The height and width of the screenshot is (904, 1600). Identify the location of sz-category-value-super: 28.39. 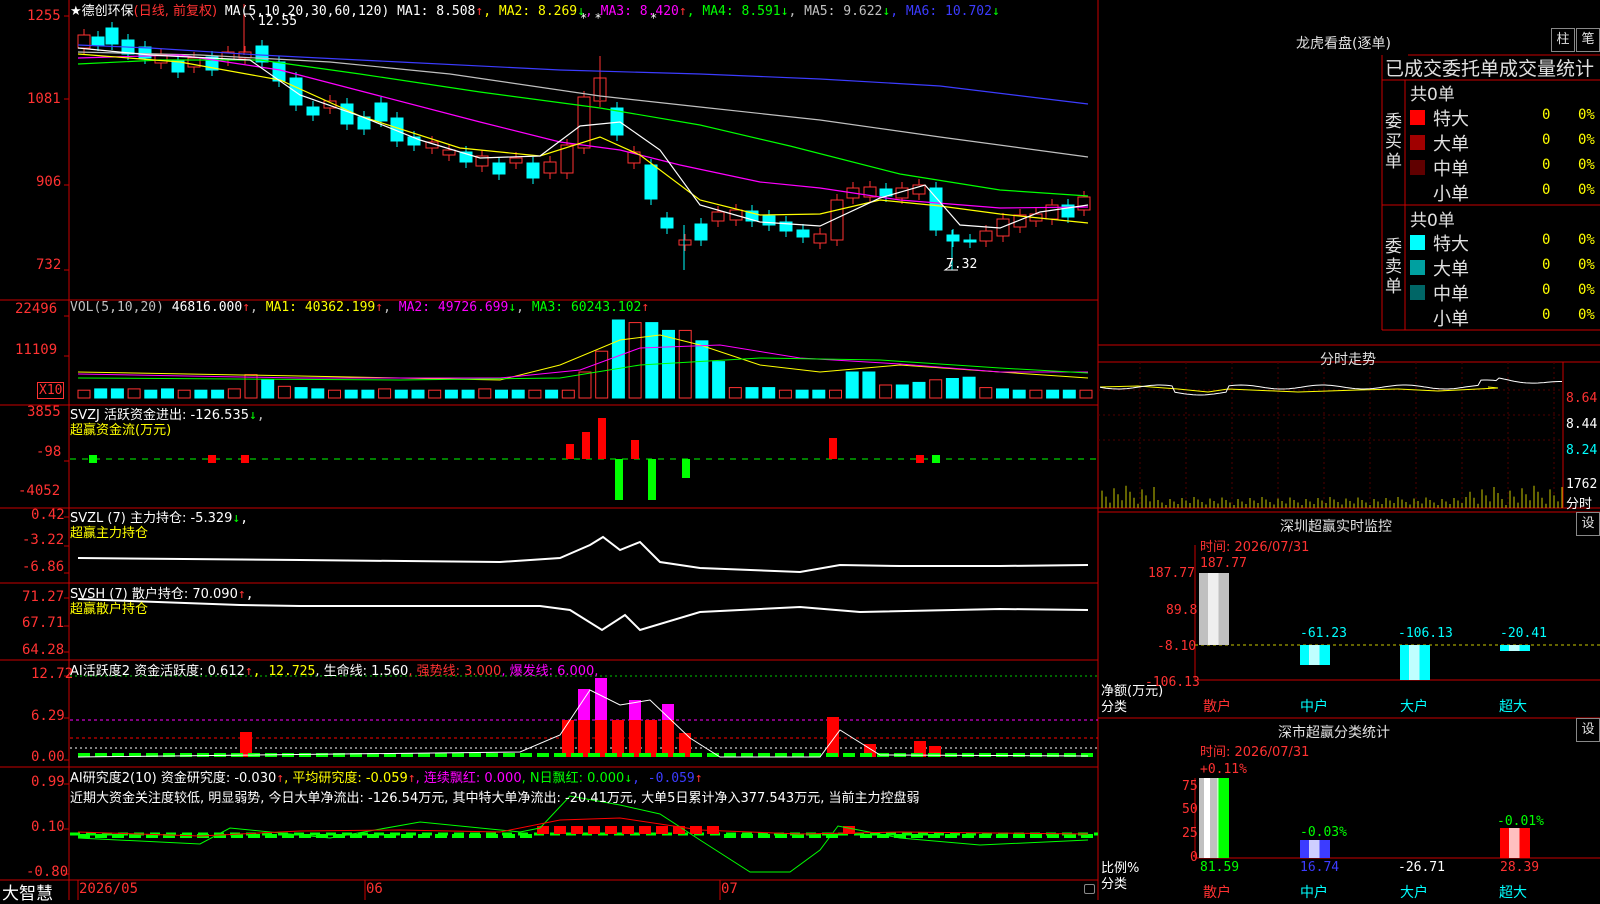
(1520, 867).